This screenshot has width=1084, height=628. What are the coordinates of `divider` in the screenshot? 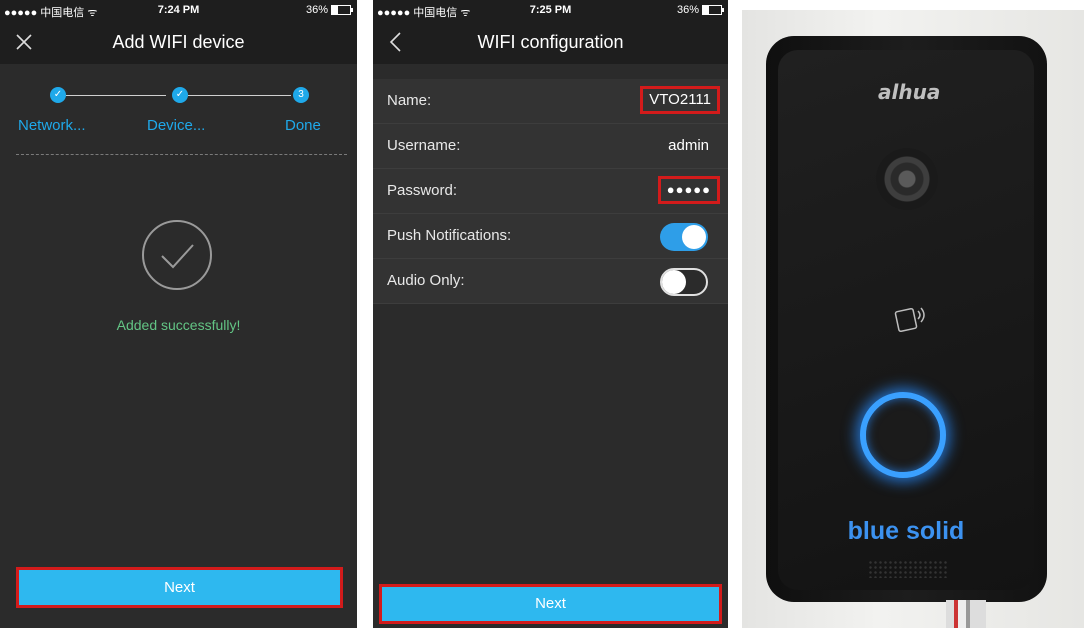 It's located at (181, 154).